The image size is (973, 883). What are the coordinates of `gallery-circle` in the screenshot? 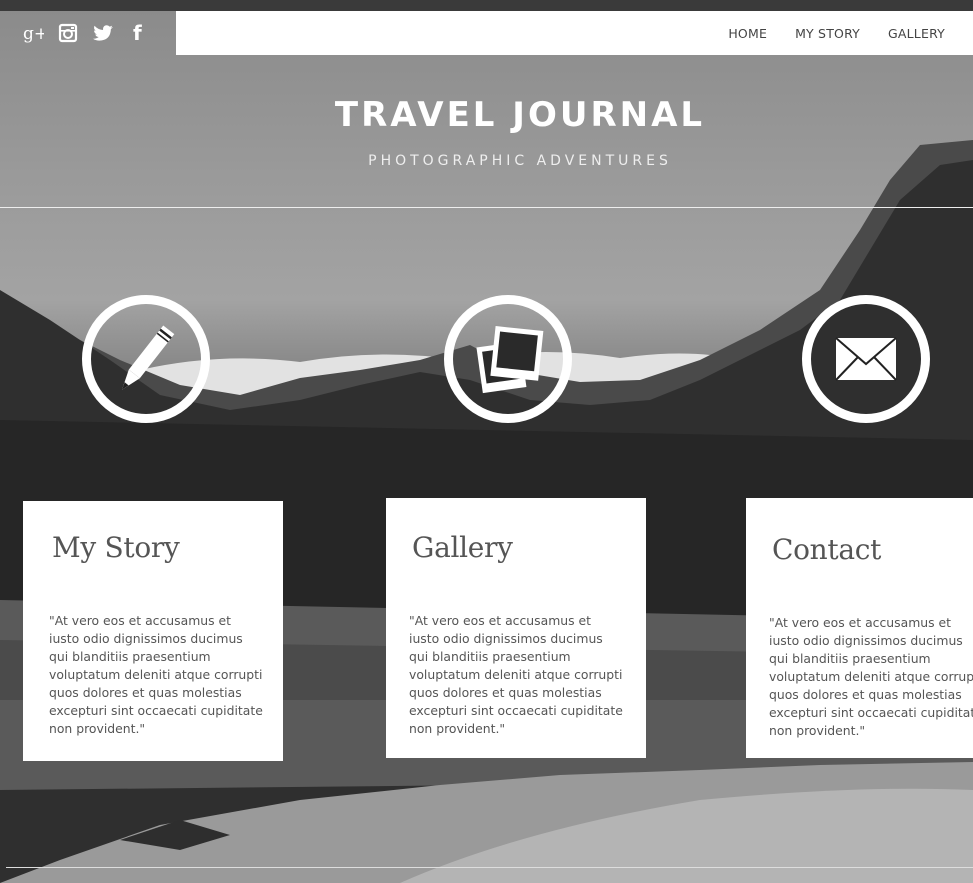 It's located at (508, 359).